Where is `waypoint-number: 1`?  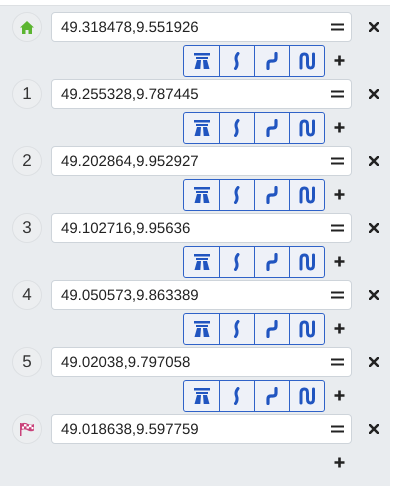 waypoint-number: 1 is located at coordinates (27, 94).